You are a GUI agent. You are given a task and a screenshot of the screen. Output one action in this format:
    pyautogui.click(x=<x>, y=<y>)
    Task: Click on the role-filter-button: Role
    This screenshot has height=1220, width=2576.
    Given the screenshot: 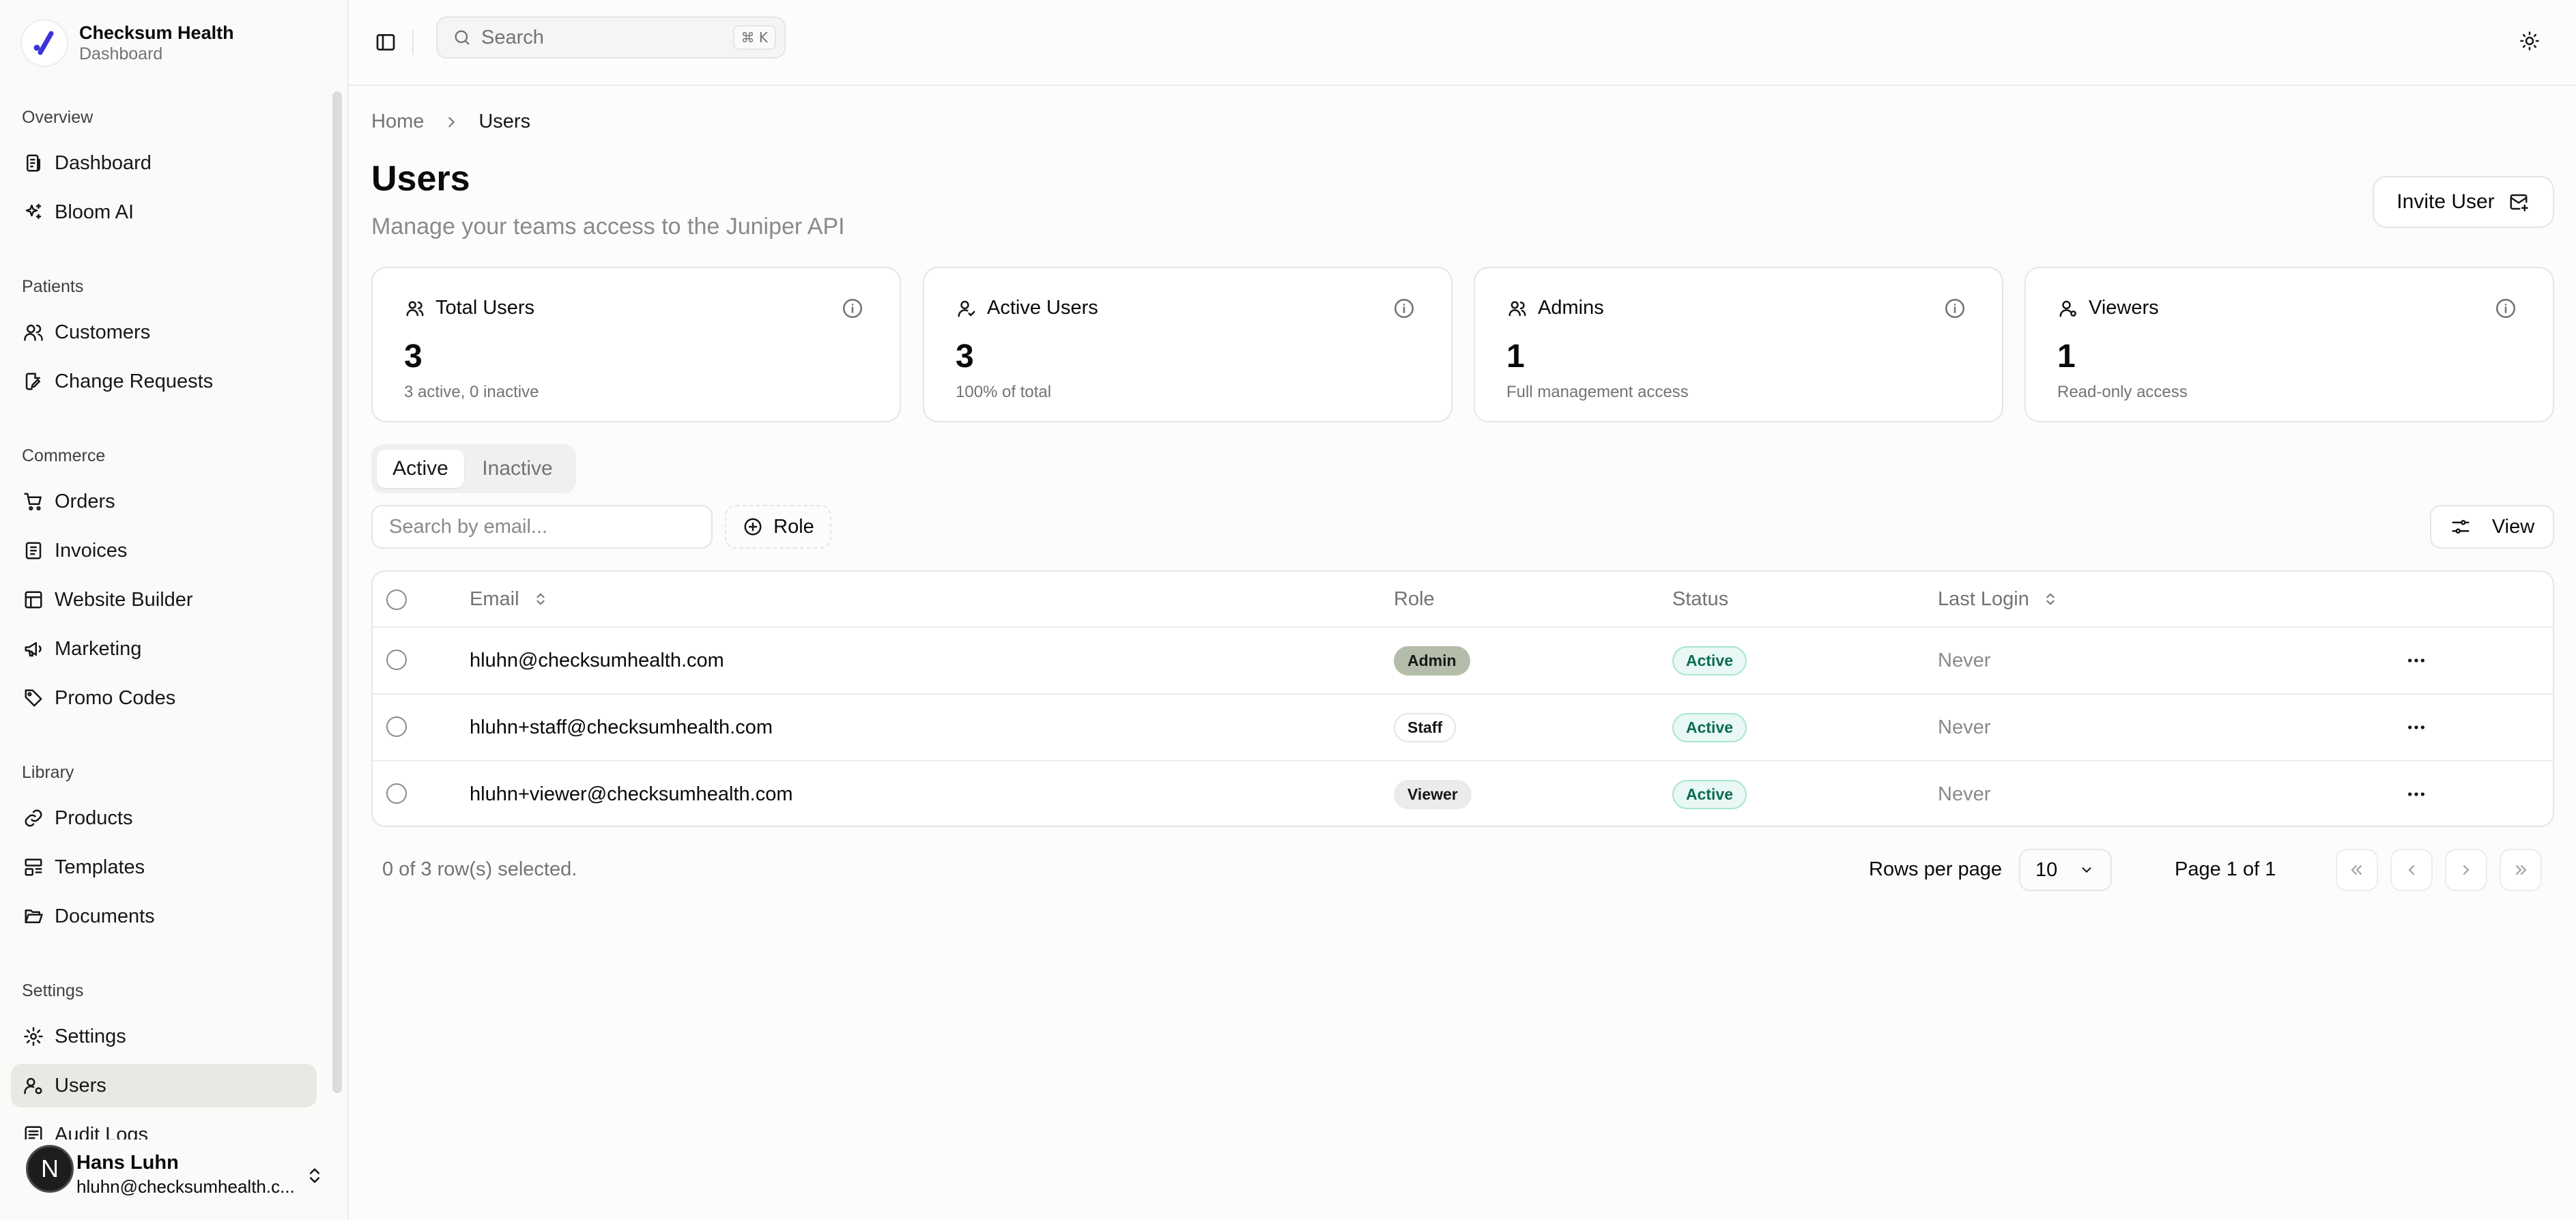 What is the action you would take?
    pyautogui.click(x=778, y=527)
    